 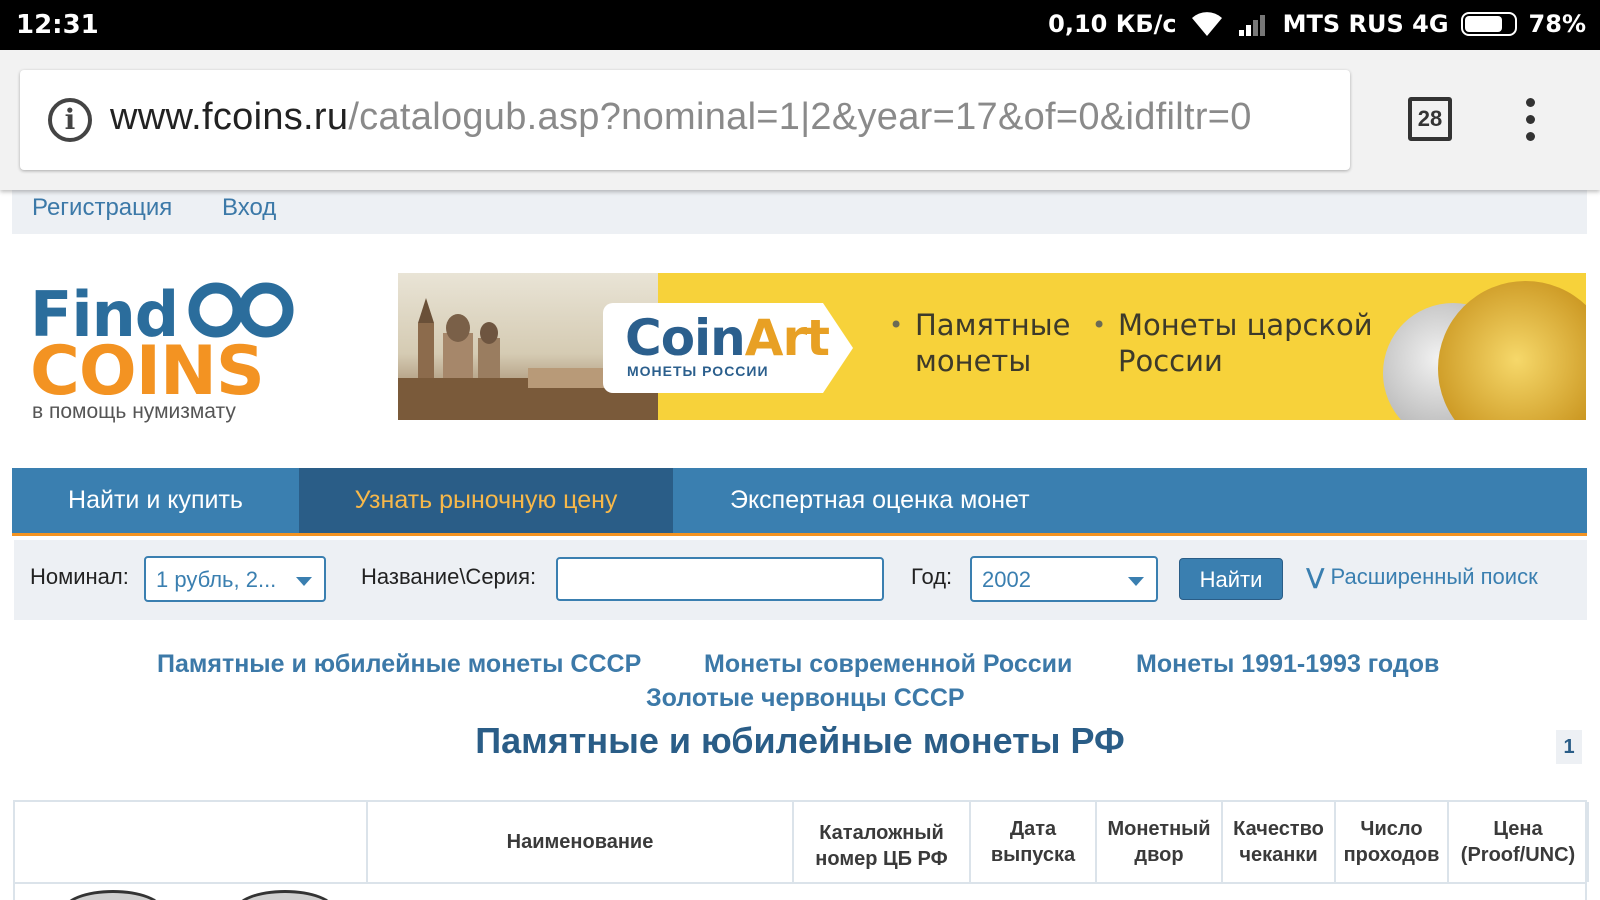 What do you see at coordinates (805, 698) in the screenshot?
I see `category-link-gold-chervonets: Золотые червонцы СССР` at bounding box center [805, 698].